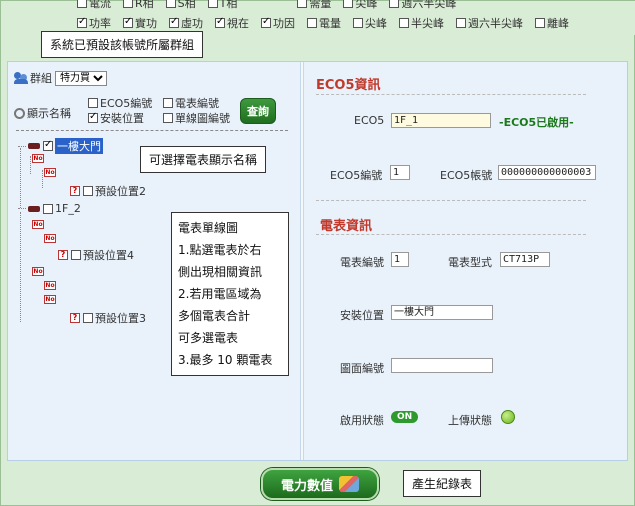  Describe the element at coordinates (470, 420) in the screenshot. I see `upload-label: 上傳狀態` at that location.